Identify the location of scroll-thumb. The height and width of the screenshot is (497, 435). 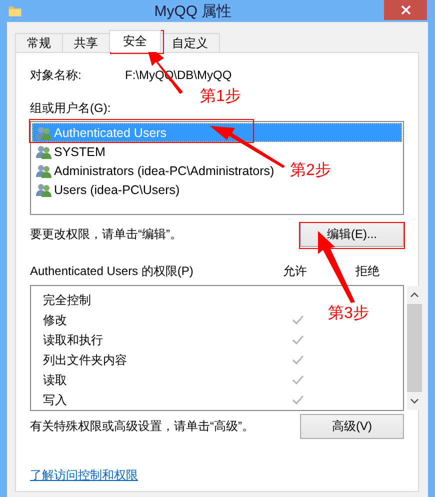
(414, 348).